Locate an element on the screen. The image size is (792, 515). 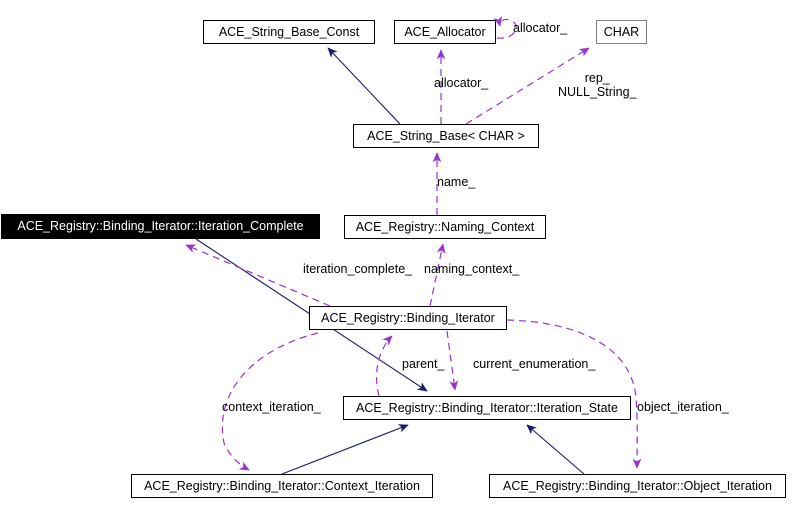
class-node-ace-allocator: ACE_Allocator is located at coordinates (445, 32).